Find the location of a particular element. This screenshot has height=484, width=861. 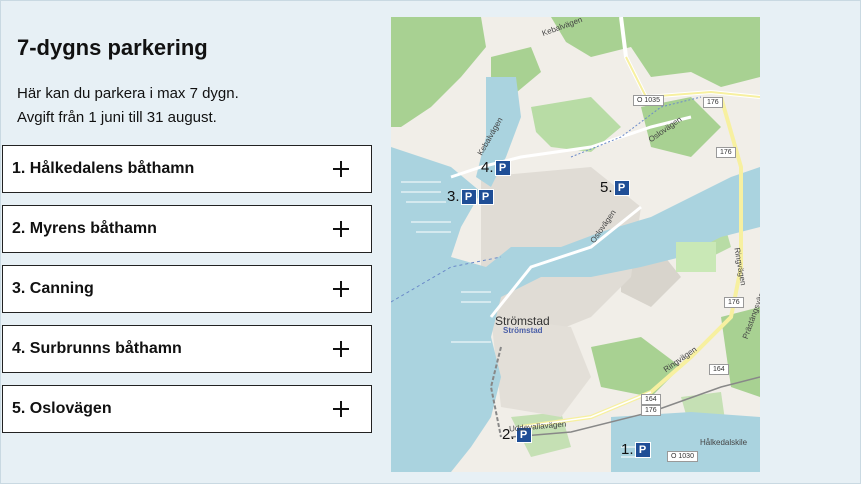

description-line: Här kan du parkera i max 7 dygn. is located at coordinates (128, 93).